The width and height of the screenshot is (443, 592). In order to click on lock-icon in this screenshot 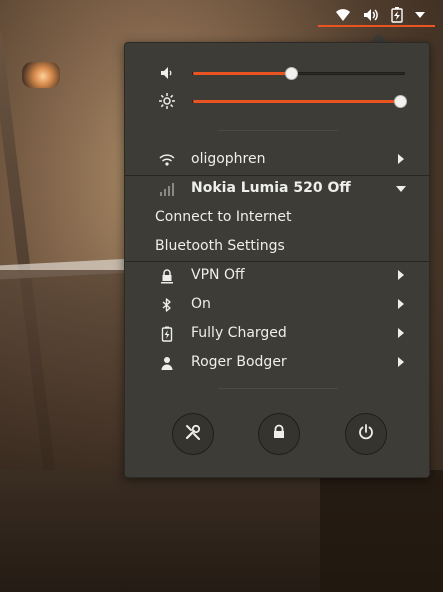, I will do `click(279, 434)`.